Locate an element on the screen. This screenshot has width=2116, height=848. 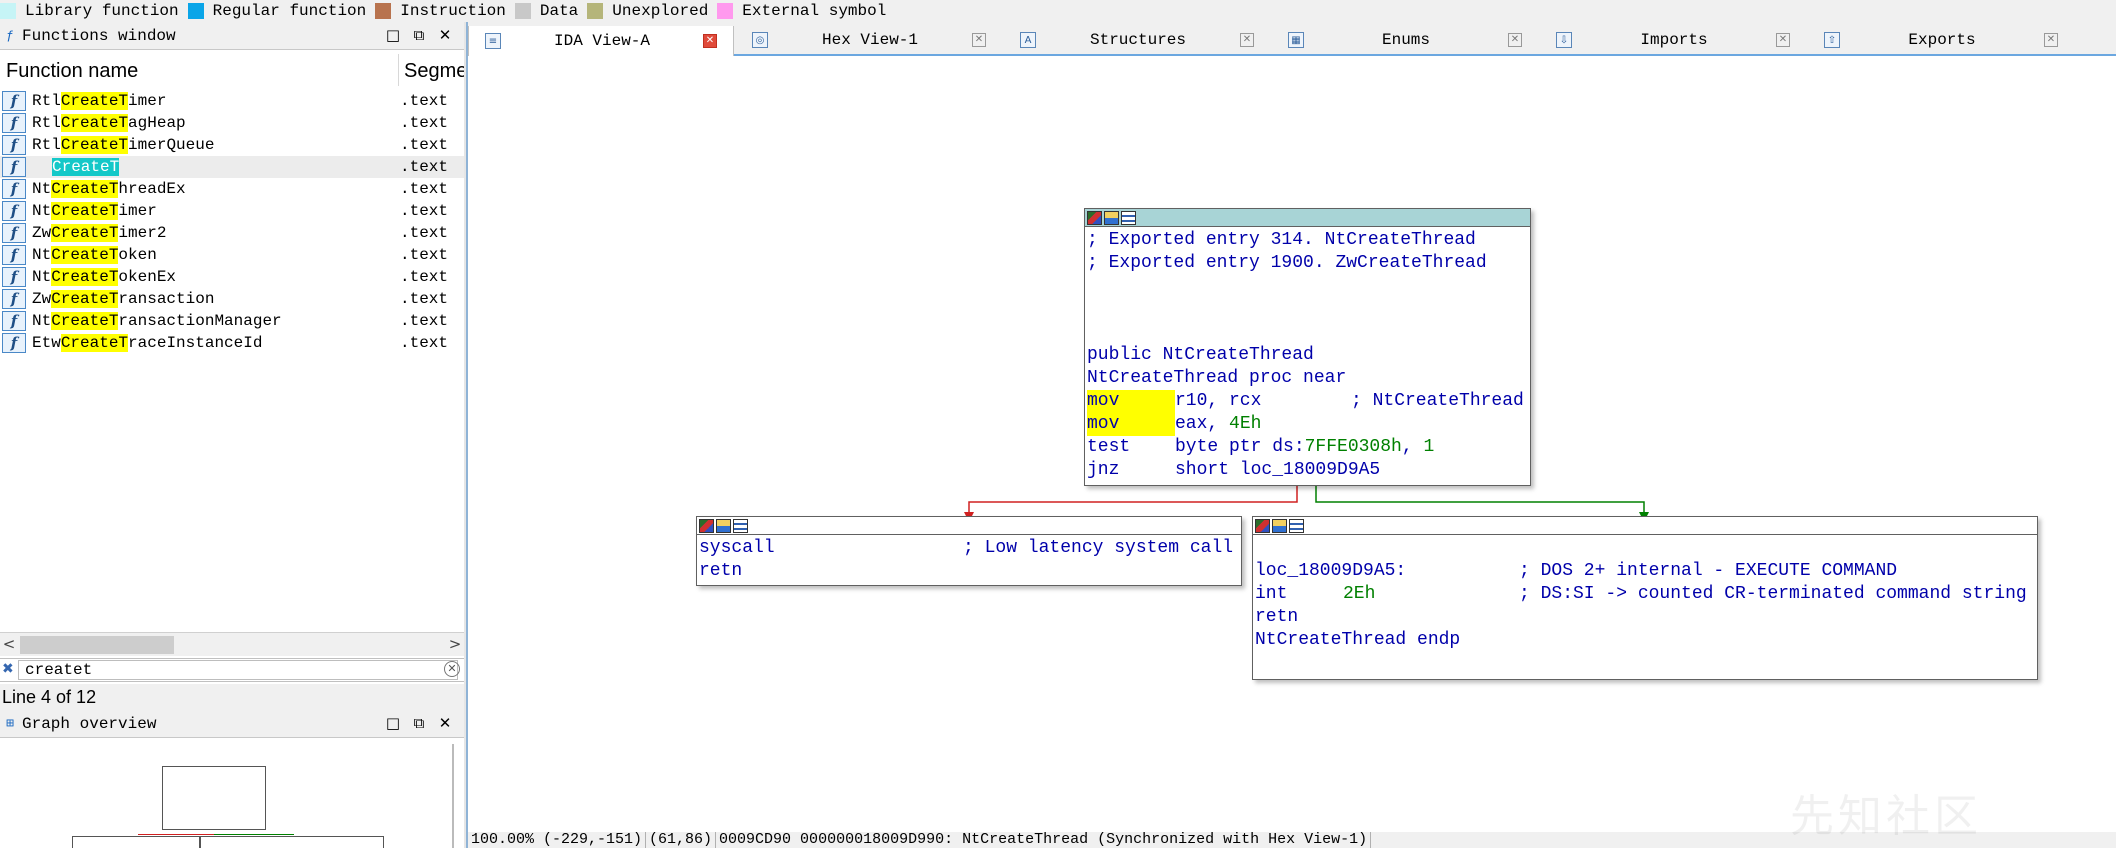
graph-overview-titlebar: ⊞ Graph overview □ ⧉ ✕ is located at coordinates (232, 724).